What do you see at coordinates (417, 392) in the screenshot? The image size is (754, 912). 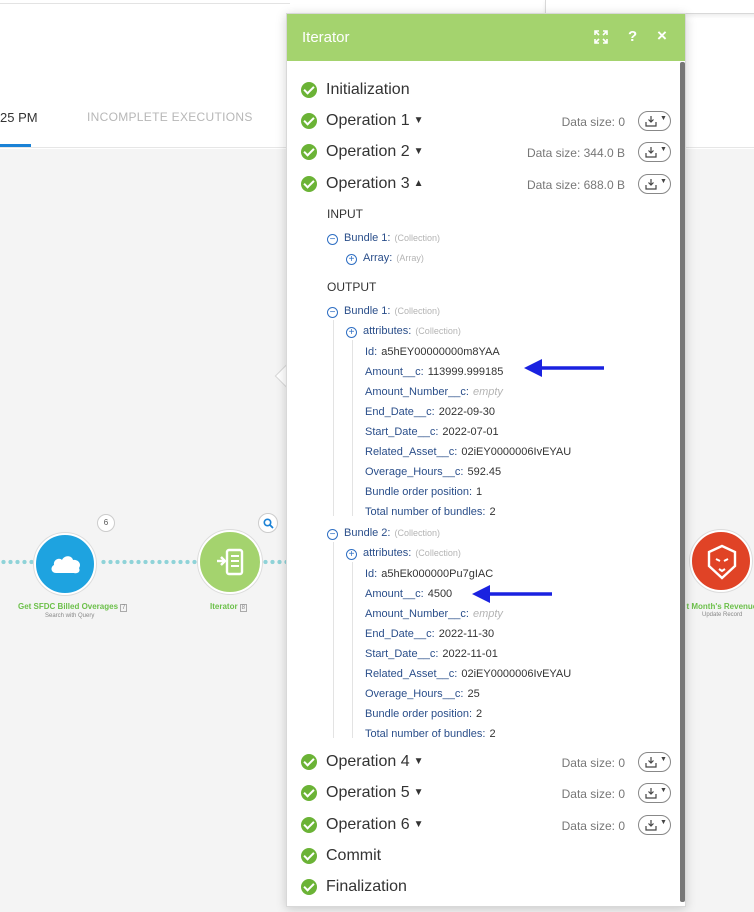 I see `field-key: Amount_Number__c:` at bounding box center [417, 392].